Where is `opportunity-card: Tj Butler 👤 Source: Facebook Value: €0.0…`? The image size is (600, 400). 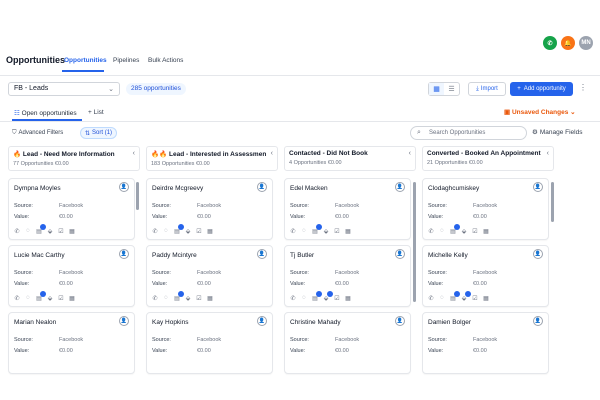
opportunity-card: Tj Butler 👤 Source: Facebook Value: €0.0… is located at coordinates (347, 276).